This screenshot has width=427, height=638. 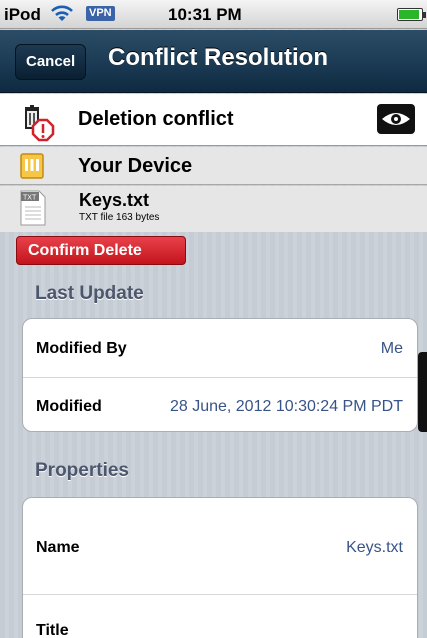 What do you see at coordinates (69, 406) in the screenshot?
I see `cell-label: Modified` at bounding box center [69, 406].